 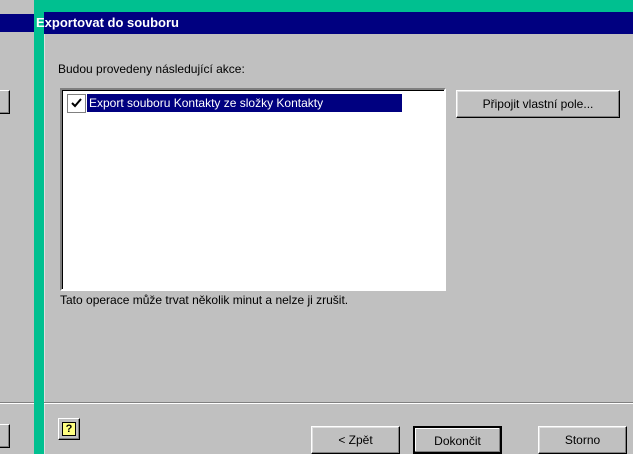 What do you see at coordinates (17, 403) in the screenshot?
I see `background-window-separator` at bounding box center [17, 403].